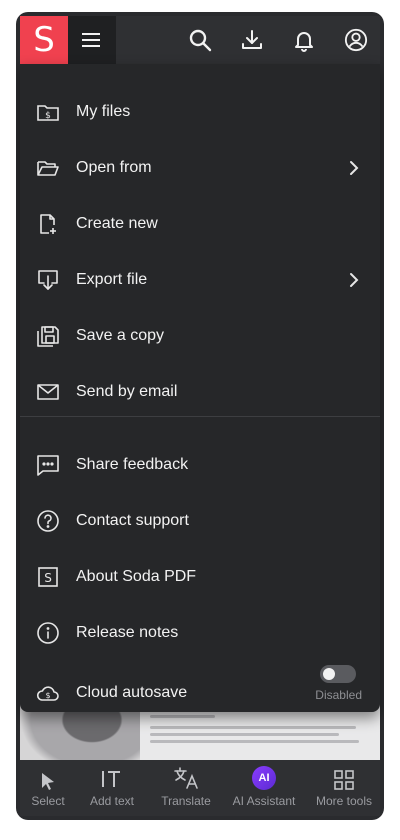  Describe the element at coordinates (48, 392) in the screenshot. I see `envelope-icon` at that location.